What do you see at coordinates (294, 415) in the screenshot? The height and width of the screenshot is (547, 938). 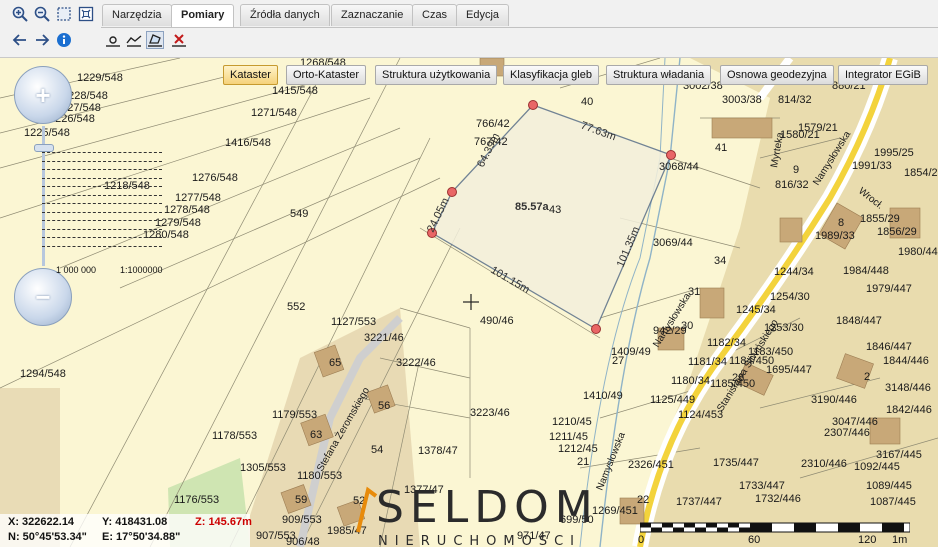 I see `parcel-label: 1179/553` at bounding box center [294, 415].